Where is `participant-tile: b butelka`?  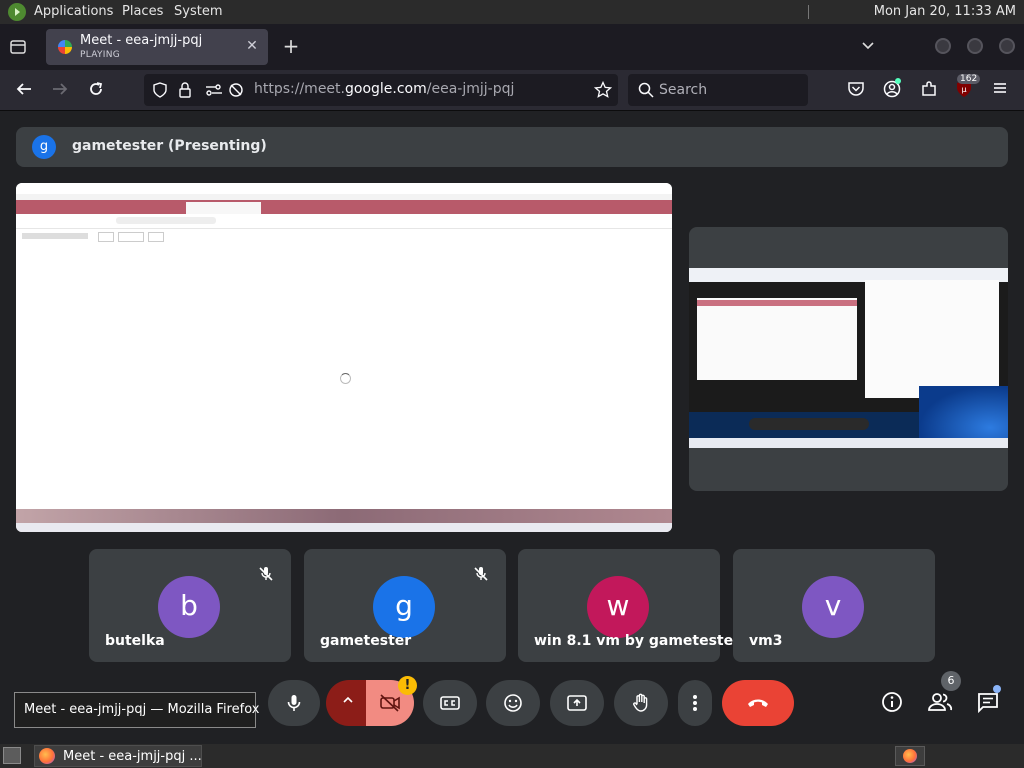 participant-tile: b butelka is located at coordinates (190, 605).